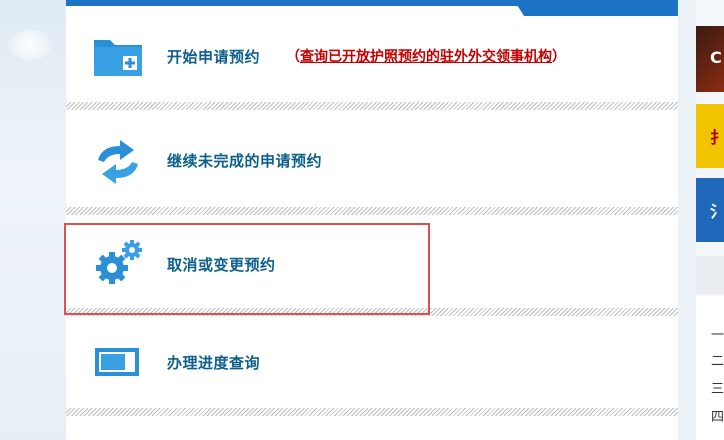 This screenshot has height=440, width=724. What do you see at coordinates (717, 211) in the screenshot?
I see `side-banner-glyph: 氵` at bounding box center [717, 211].